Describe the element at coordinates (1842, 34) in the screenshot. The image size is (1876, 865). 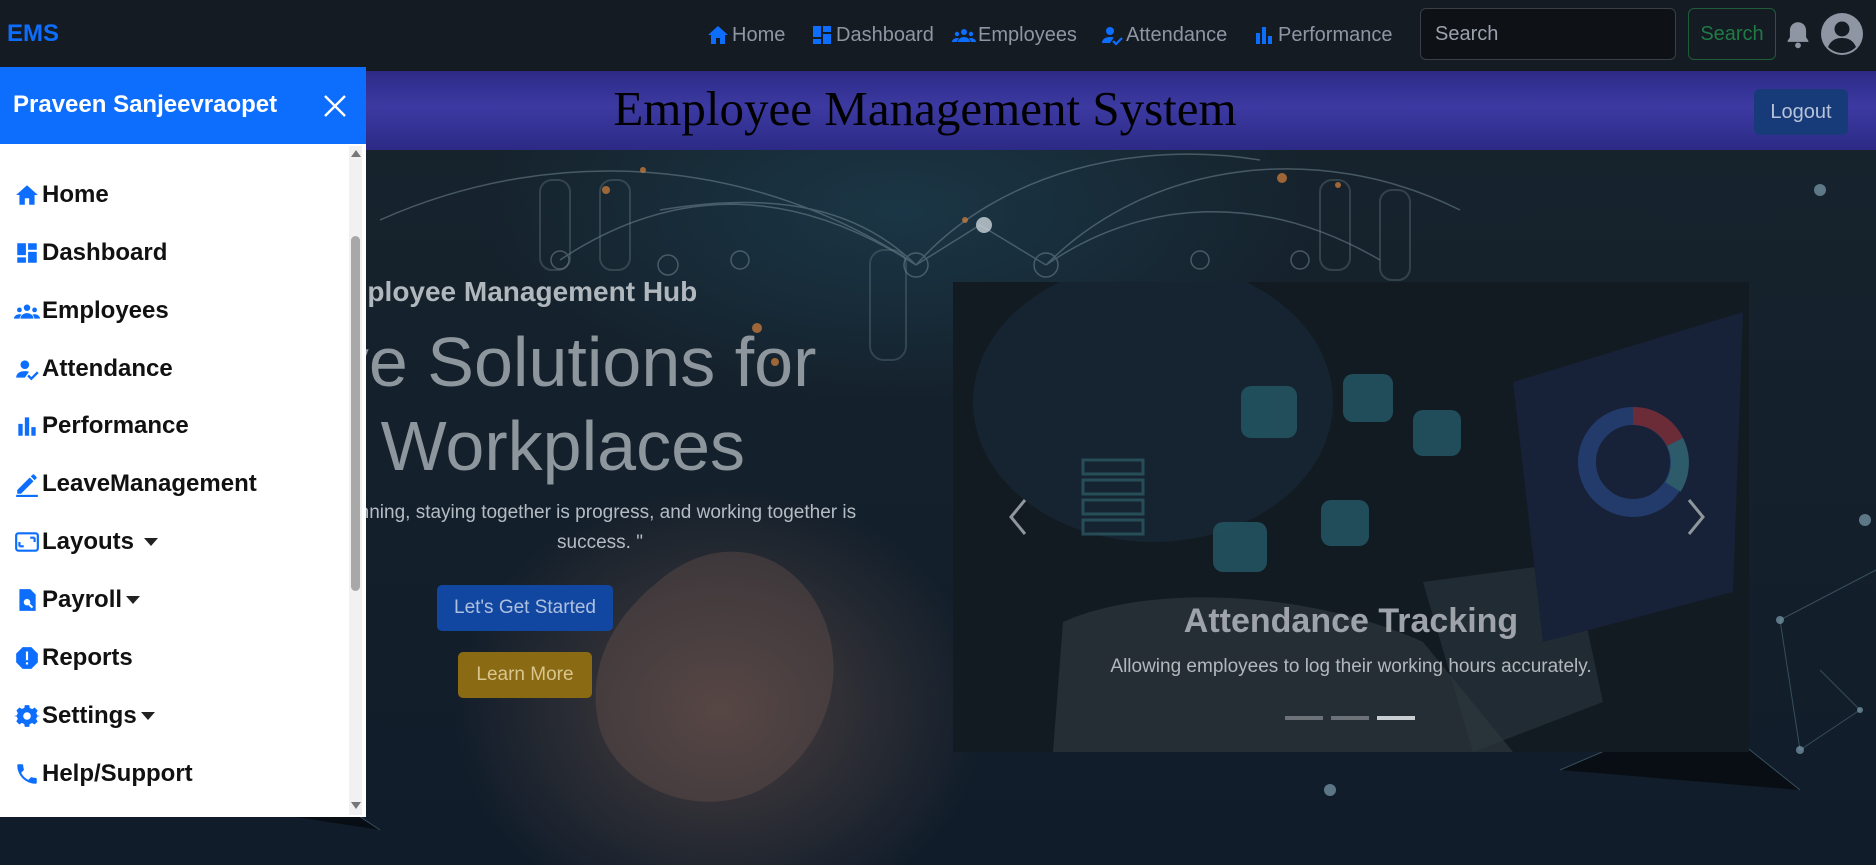
I see `user-avatar-icon` at that location.